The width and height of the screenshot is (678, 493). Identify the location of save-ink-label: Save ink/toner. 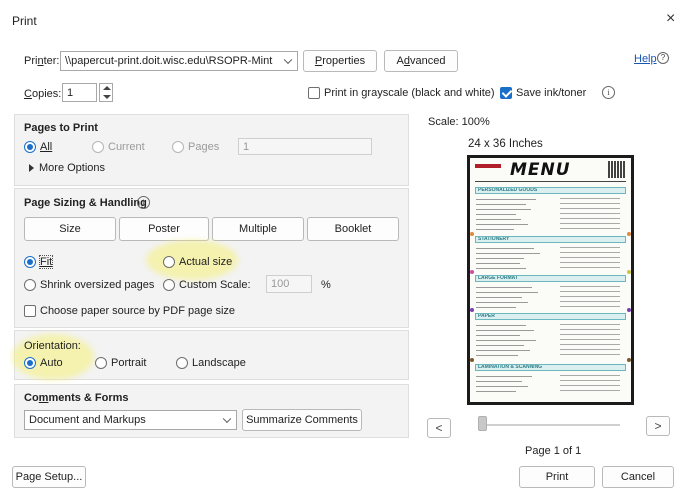
(551, 93).